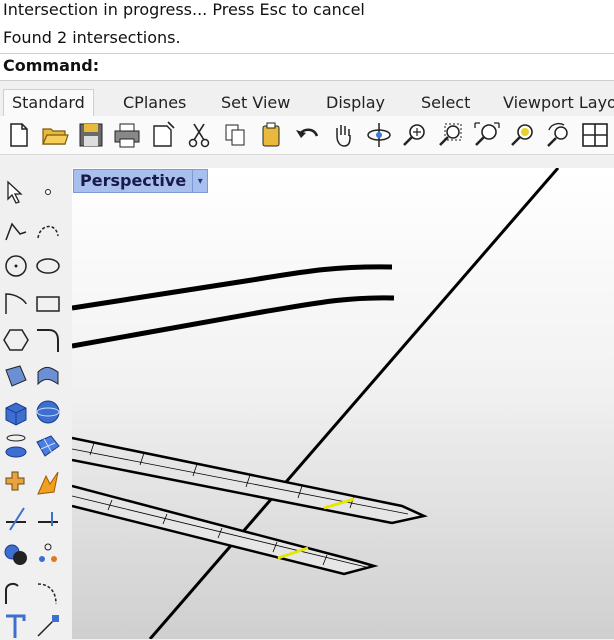 The image size is (614, 640). I want to click on cylinder-icon, so click(16, 446).